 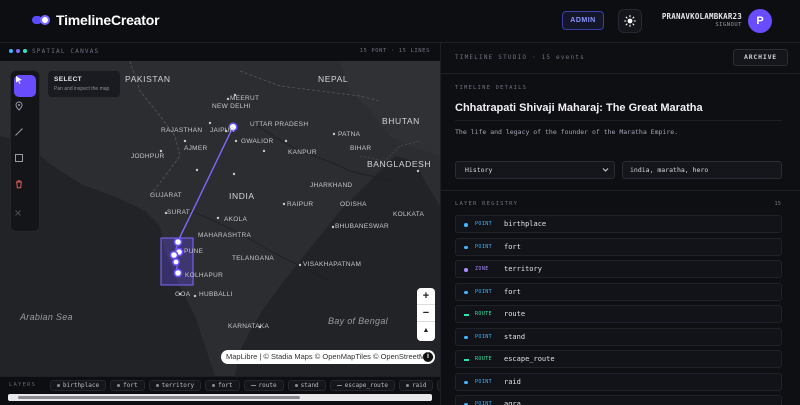 What do you see at coordinates (361, 148) in the screenshot?
I see `map-label-bihar: BIHAR` at bounding box center [361, 148].